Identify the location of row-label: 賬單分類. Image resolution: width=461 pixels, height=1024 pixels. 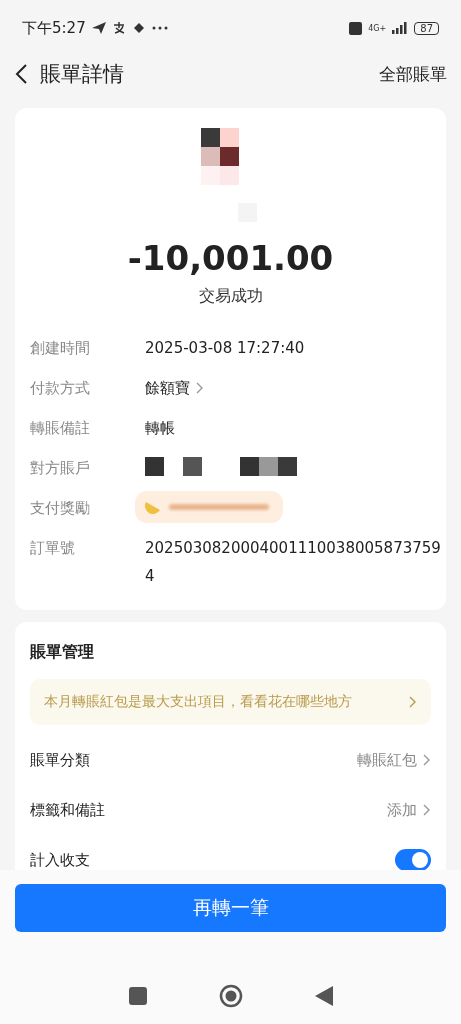
(60, 760).